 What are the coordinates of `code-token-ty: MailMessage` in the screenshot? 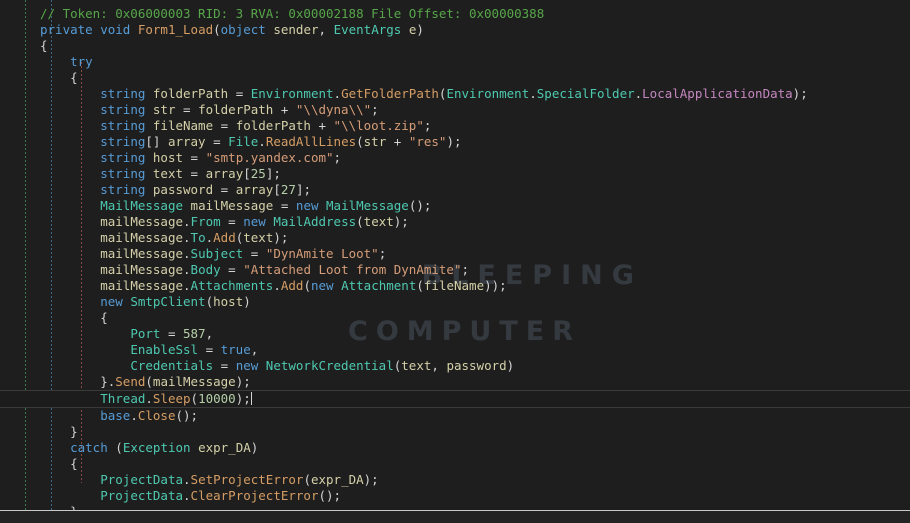 It's located at (367, 205).